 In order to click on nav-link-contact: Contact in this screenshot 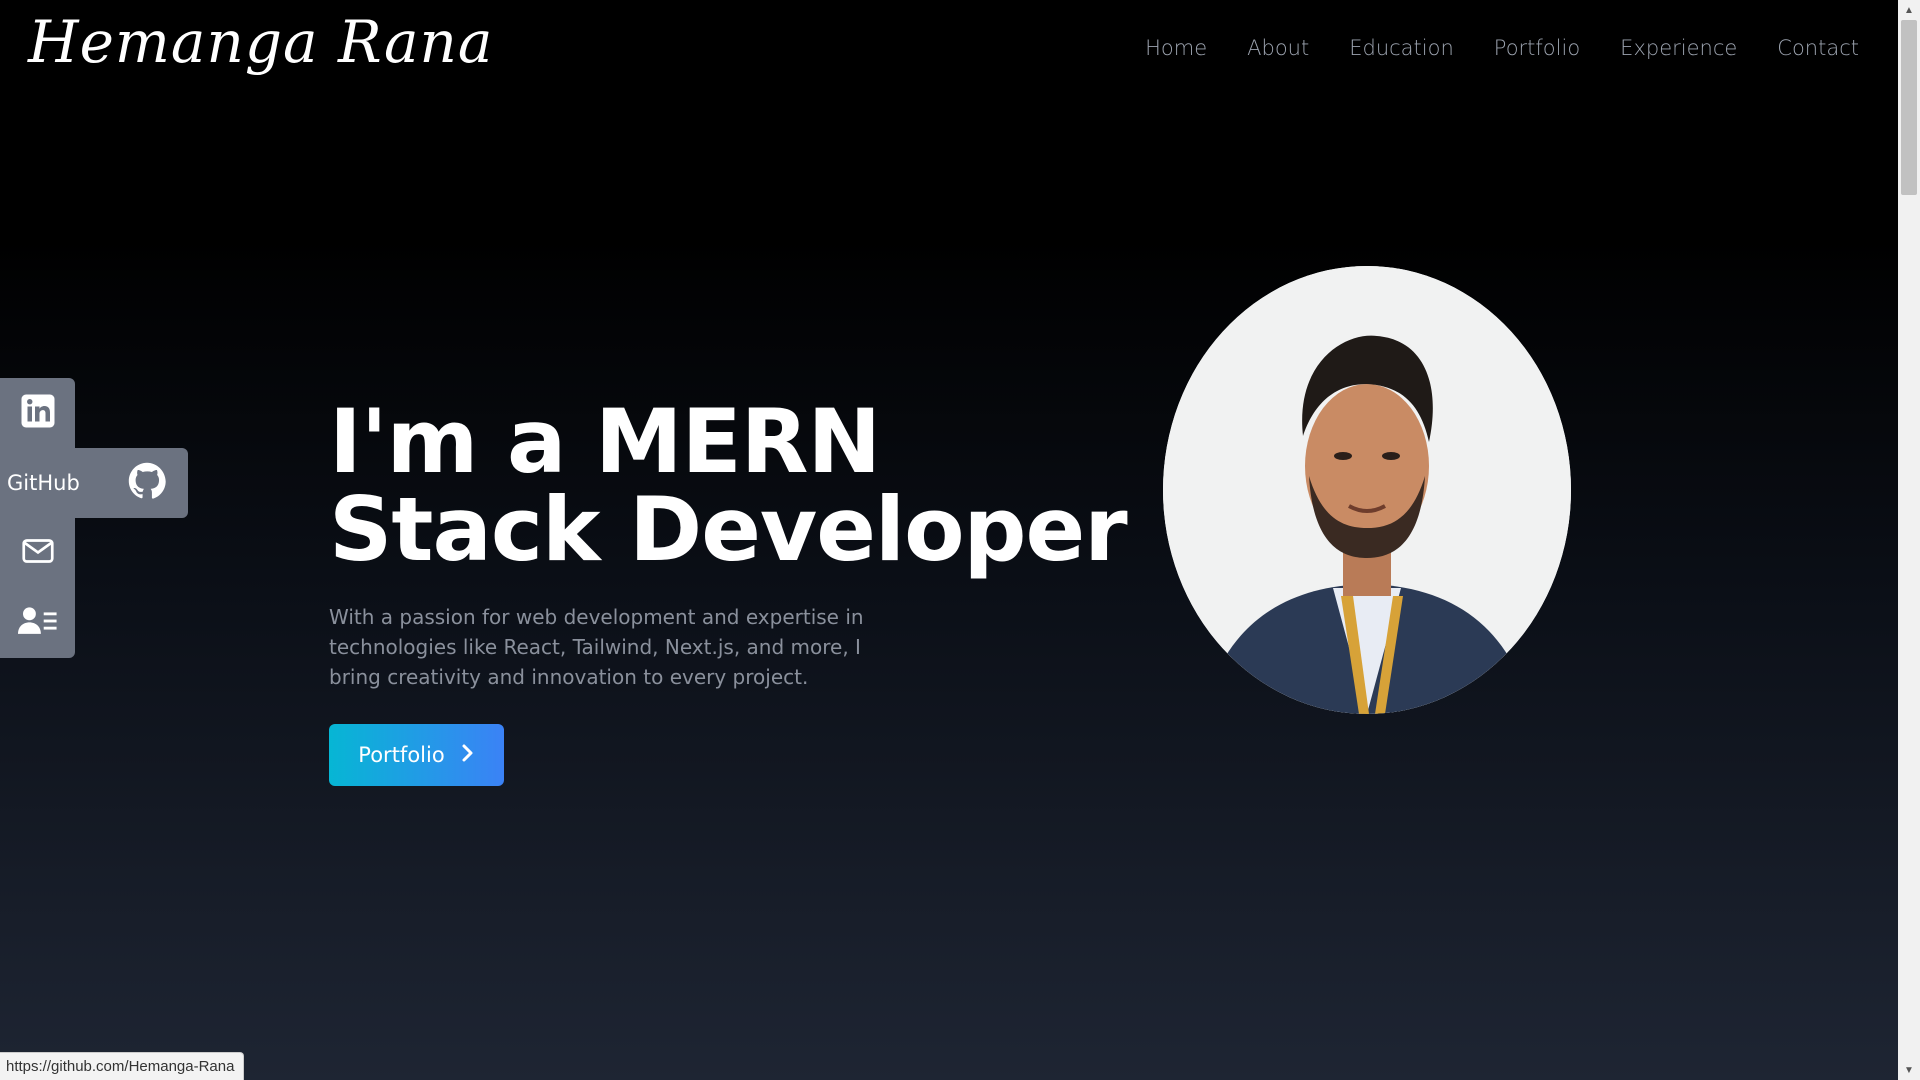, I will do `click(1818, 48)`.